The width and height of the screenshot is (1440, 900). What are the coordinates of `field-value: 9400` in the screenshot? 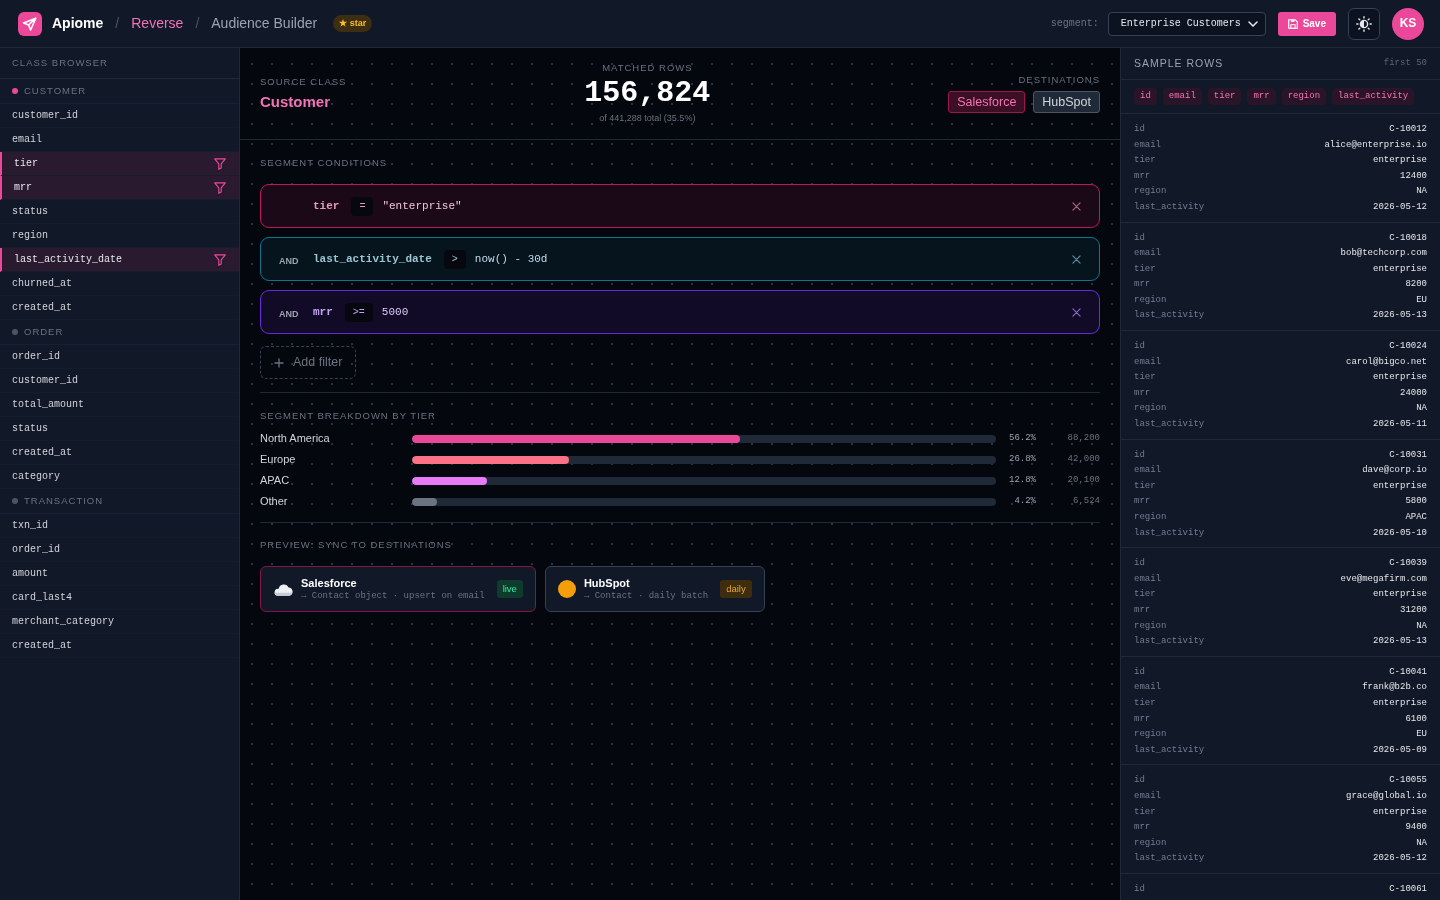 It's located at (1416, 828).